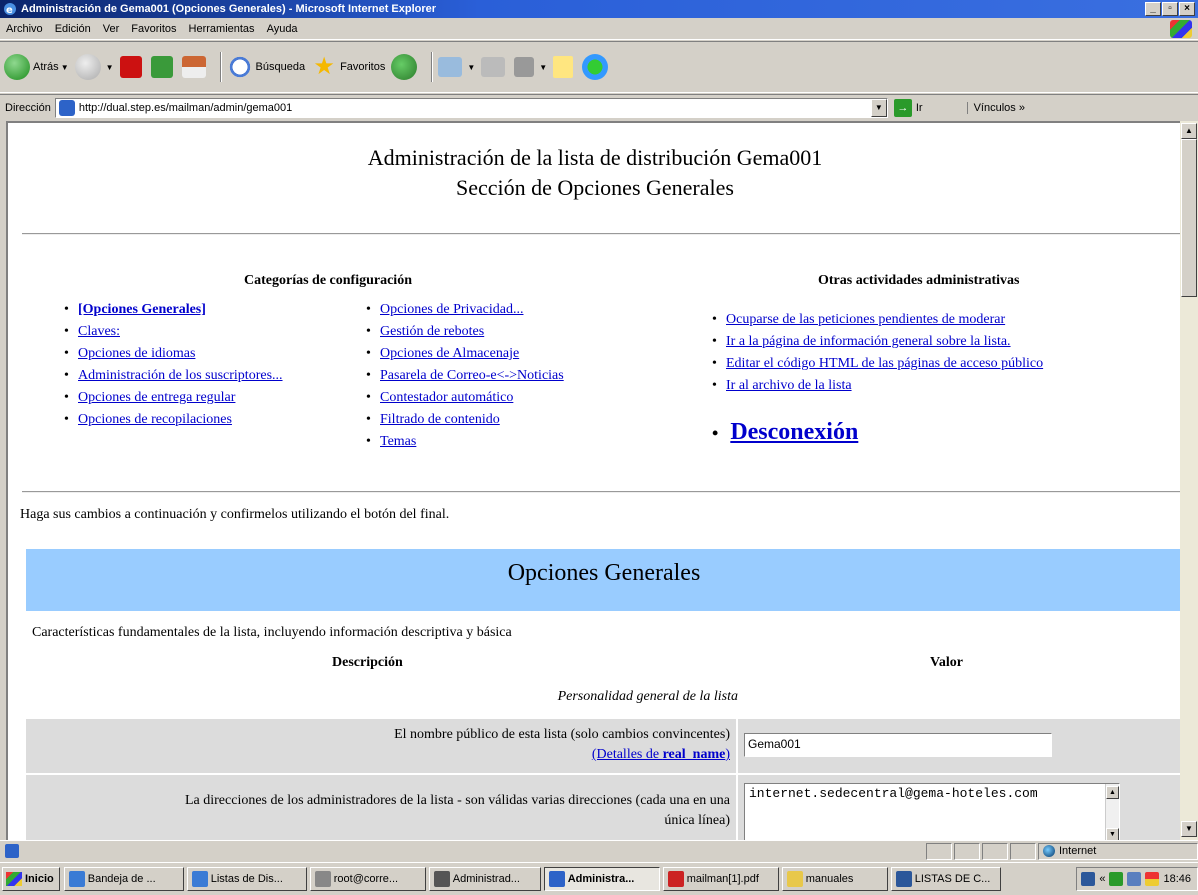  I want to click on notes-button, so click(564, 67).